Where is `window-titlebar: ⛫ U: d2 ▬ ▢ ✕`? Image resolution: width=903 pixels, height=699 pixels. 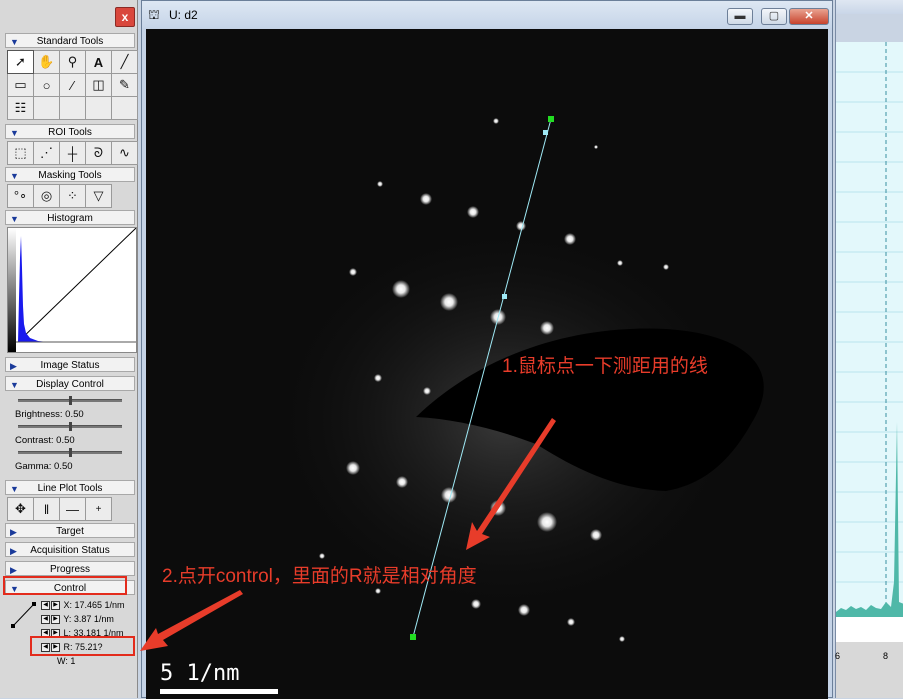
window-titlebar: ⛫ U: d2 ▬ ▢ ✕ is located at coordinates (487, 14).